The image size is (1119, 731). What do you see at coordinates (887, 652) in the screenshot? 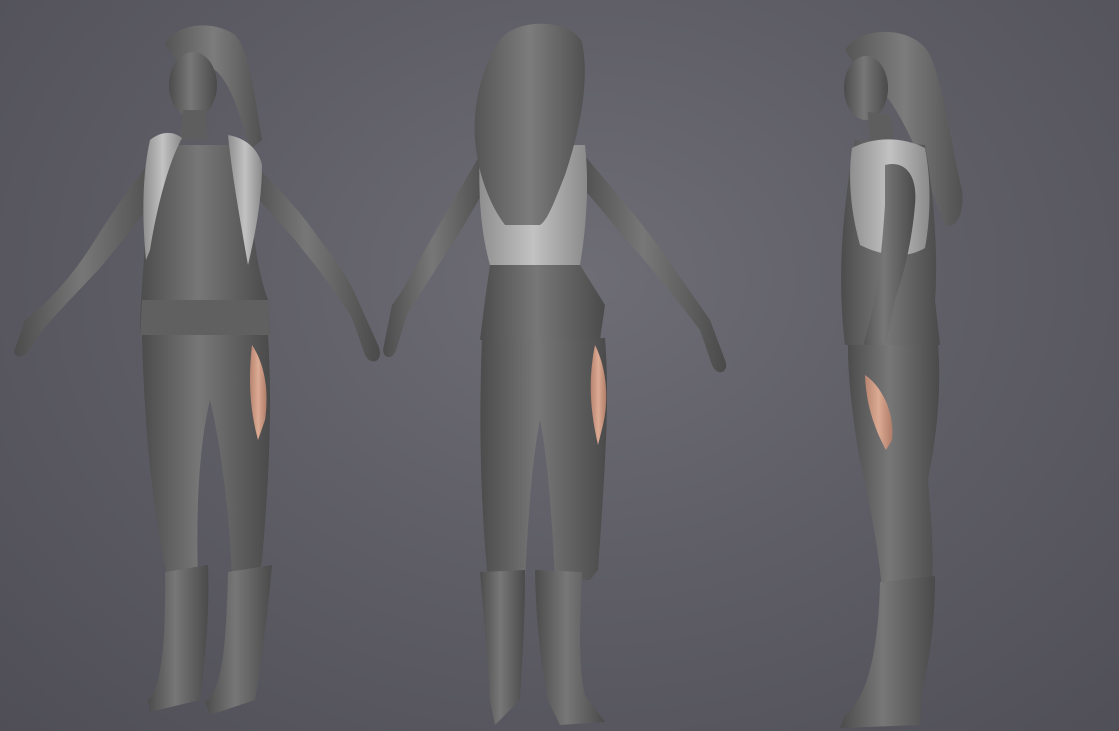
I see `side-boot` at bounding box center [887, 652].